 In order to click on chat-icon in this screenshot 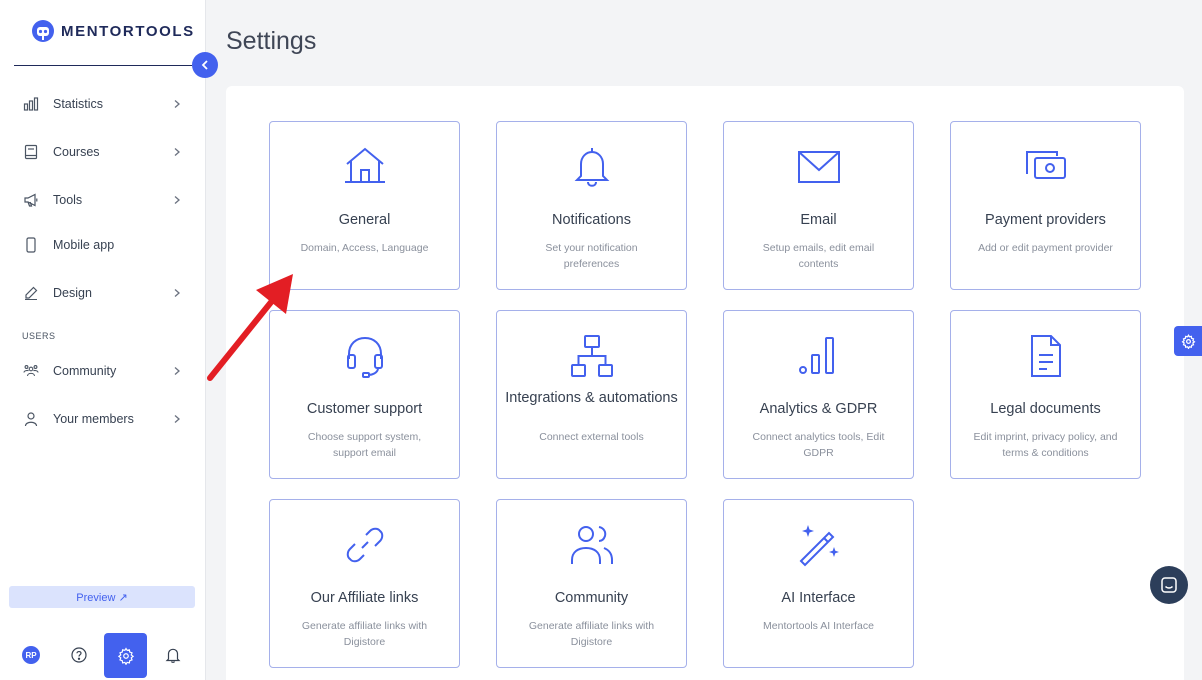, I will do `click(1169, 585)`.